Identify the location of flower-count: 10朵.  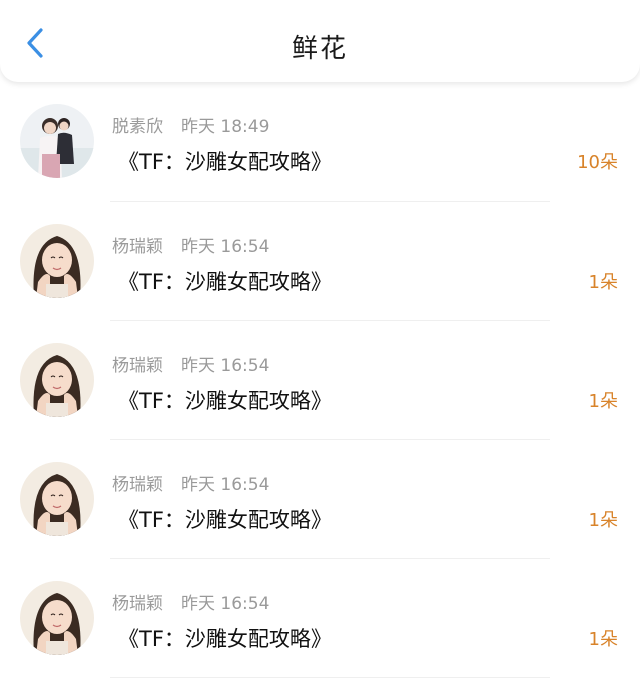
(597, 162).